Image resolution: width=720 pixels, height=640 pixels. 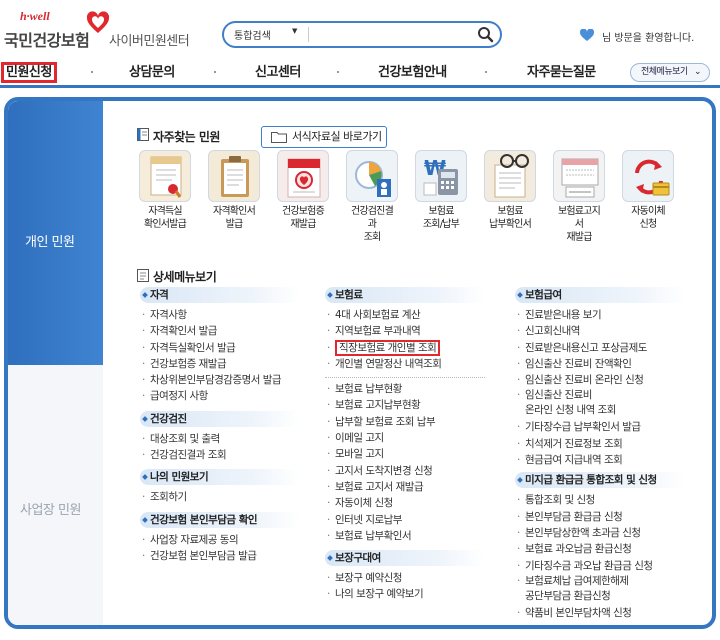 I want to click on menu-link: 고지서 도착지변경 신청, so click(x=405, y=471).